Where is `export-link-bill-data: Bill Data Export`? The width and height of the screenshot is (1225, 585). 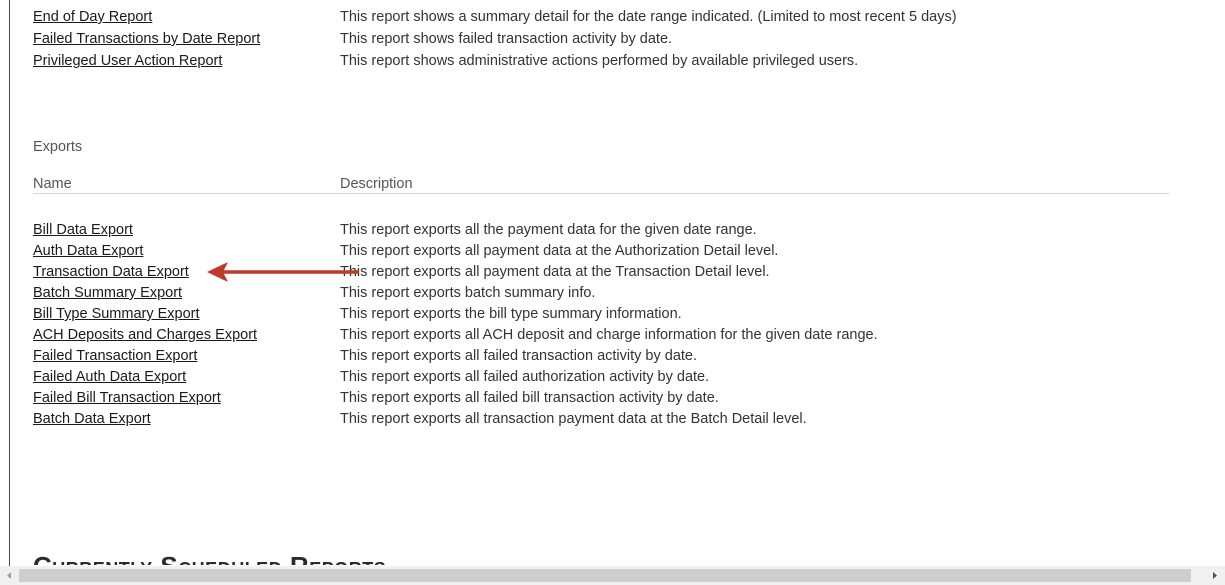
export-link-bill-data: Bill Data Export is located at coordinates (83, 230).